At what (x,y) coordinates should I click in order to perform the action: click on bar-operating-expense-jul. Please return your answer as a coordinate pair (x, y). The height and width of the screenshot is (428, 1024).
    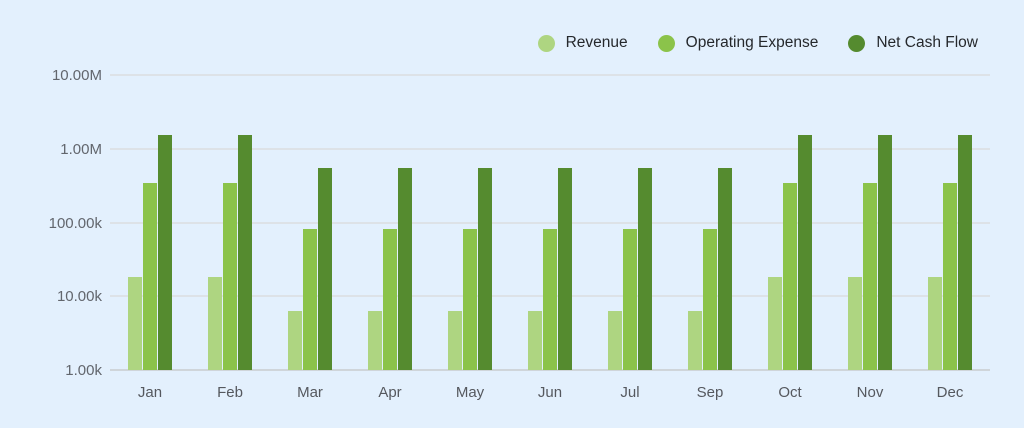
    Looking at the image, I should click on (630, 299).